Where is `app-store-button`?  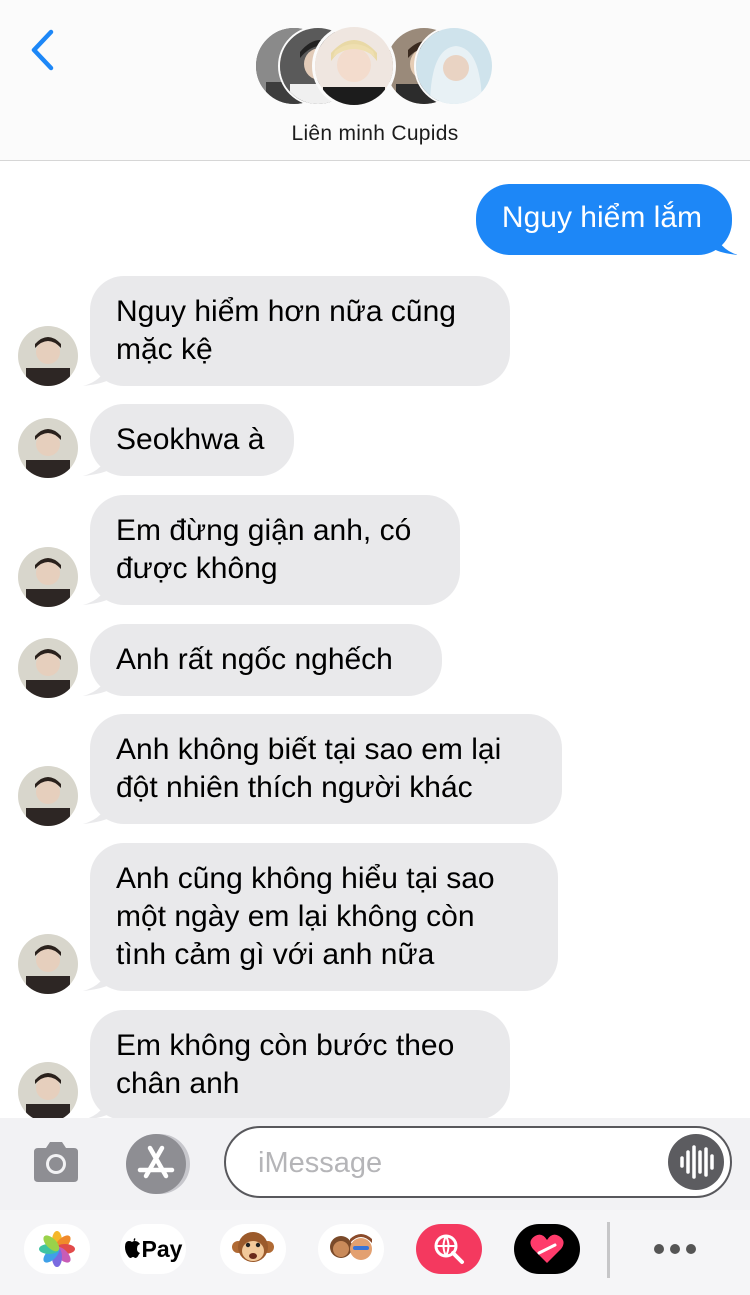
app-store-button is located at coordinates (156, 1164).